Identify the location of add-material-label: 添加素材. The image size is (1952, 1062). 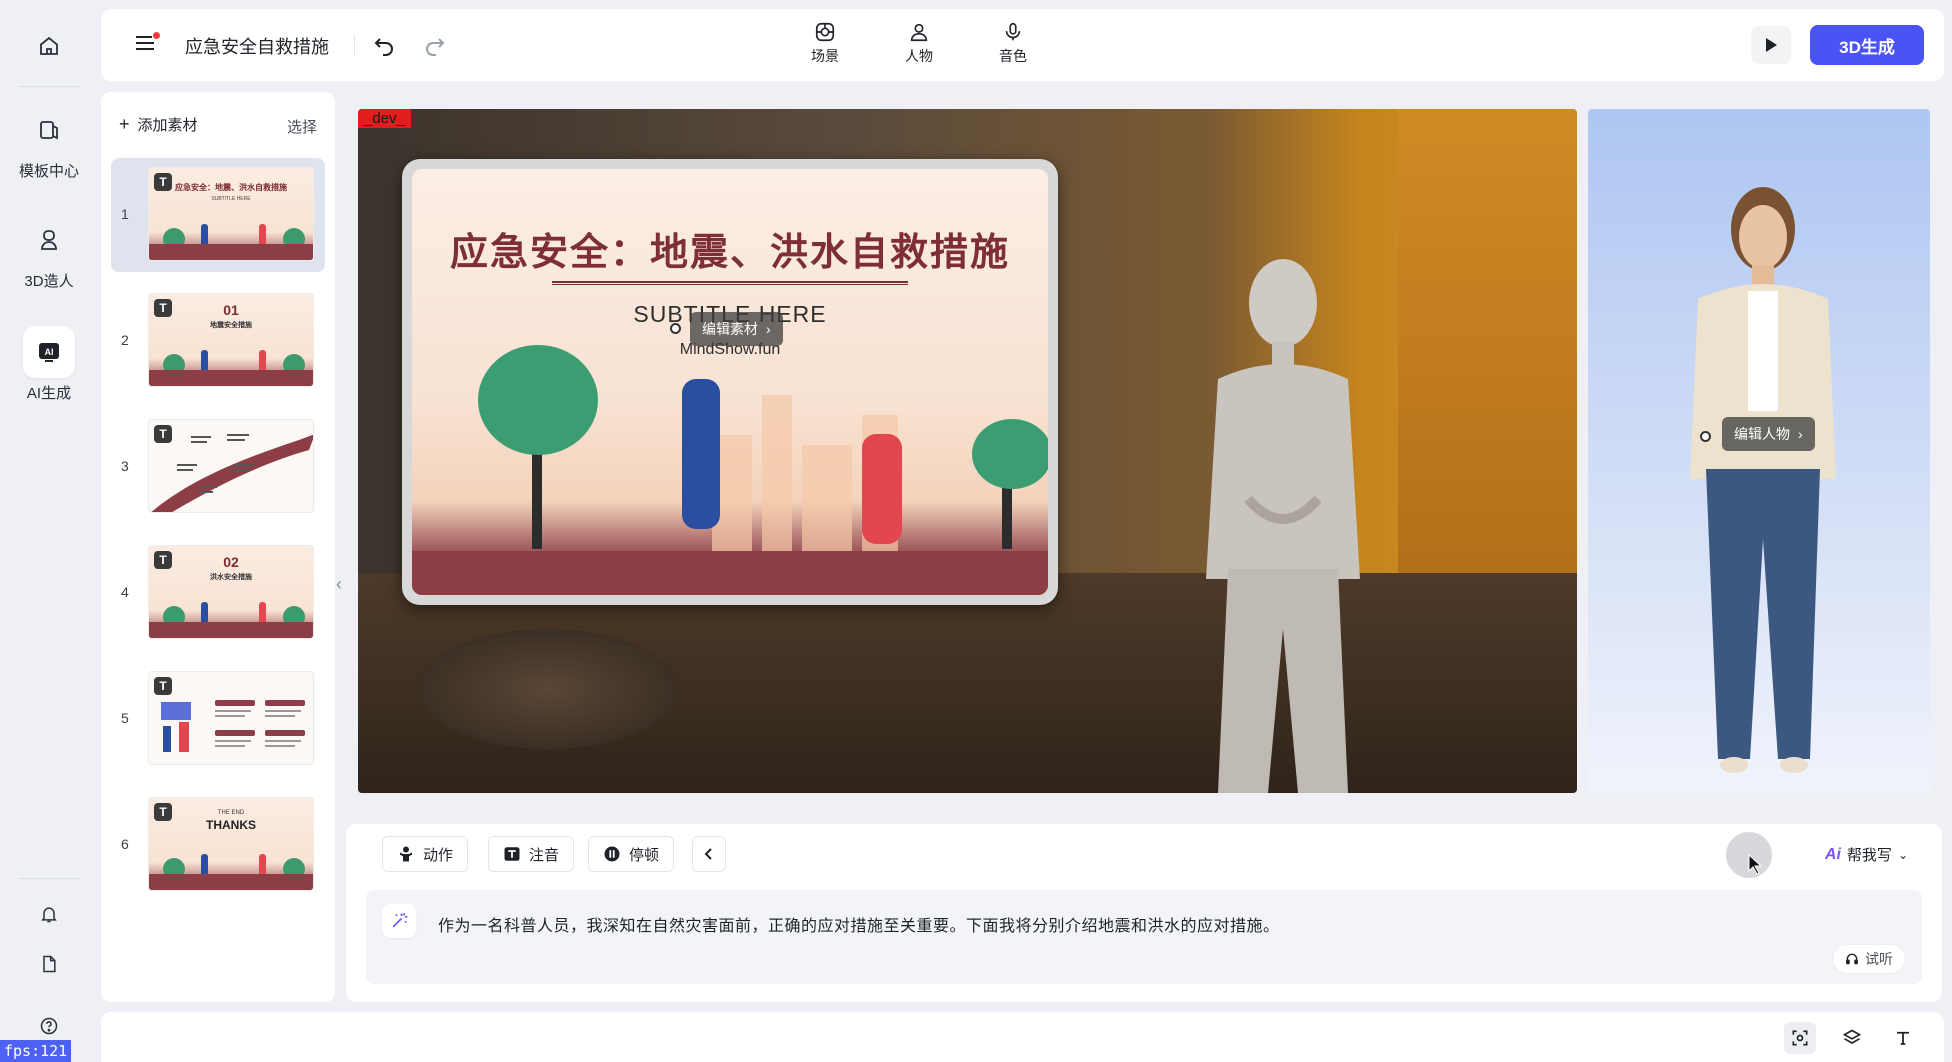
(167, 125).